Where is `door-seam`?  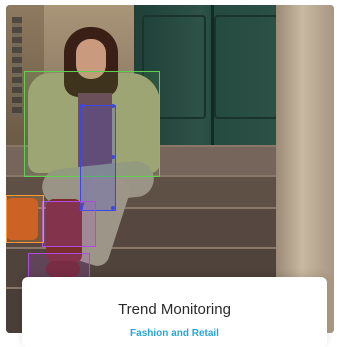
door-seam is located at coordinates (212, 77).